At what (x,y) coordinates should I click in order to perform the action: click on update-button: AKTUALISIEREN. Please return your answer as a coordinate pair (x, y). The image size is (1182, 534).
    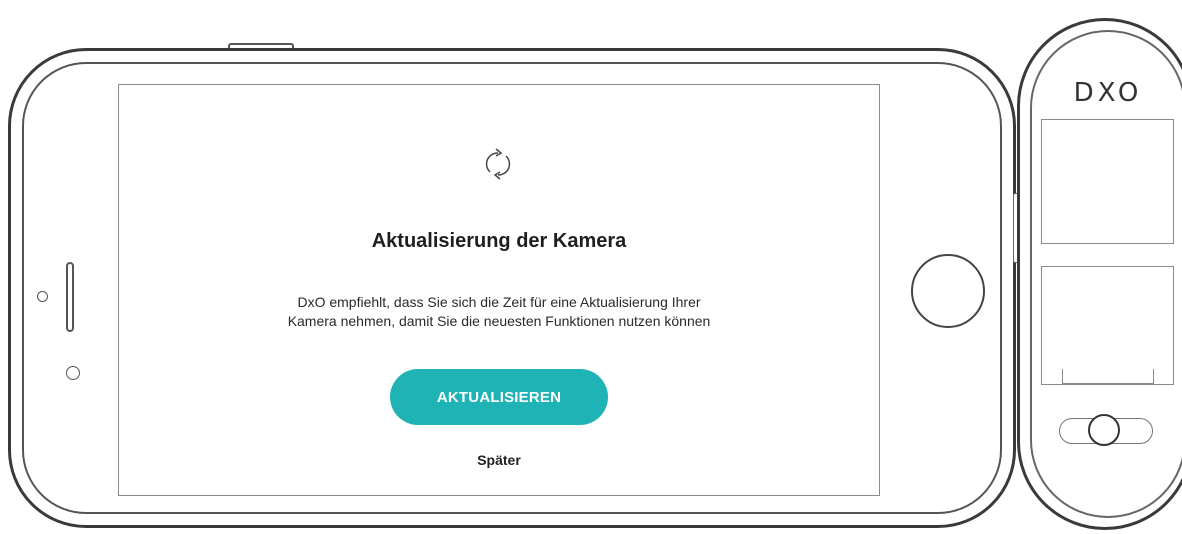
    Looking at the image, I should click on (499, 397).